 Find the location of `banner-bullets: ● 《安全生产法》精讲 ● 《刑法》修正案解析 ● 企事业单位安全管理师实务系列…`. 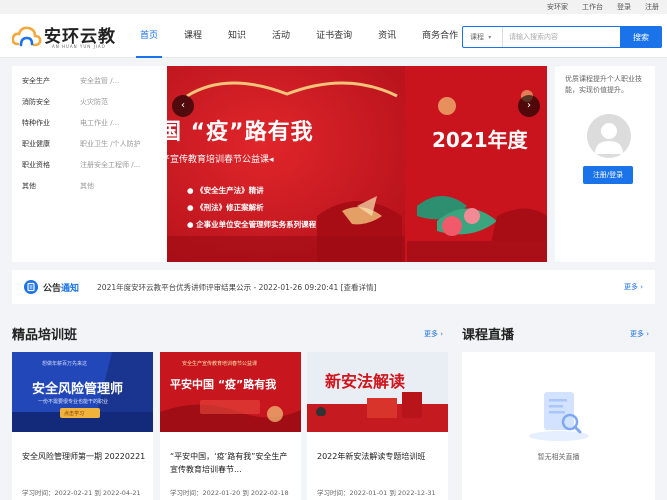

banner-bullets: ● 《安全生产法》精讲 ● 《刑法》修正案解析 ● 企事业单位安全管理师实务系列… is located at coordinates (251, 207).